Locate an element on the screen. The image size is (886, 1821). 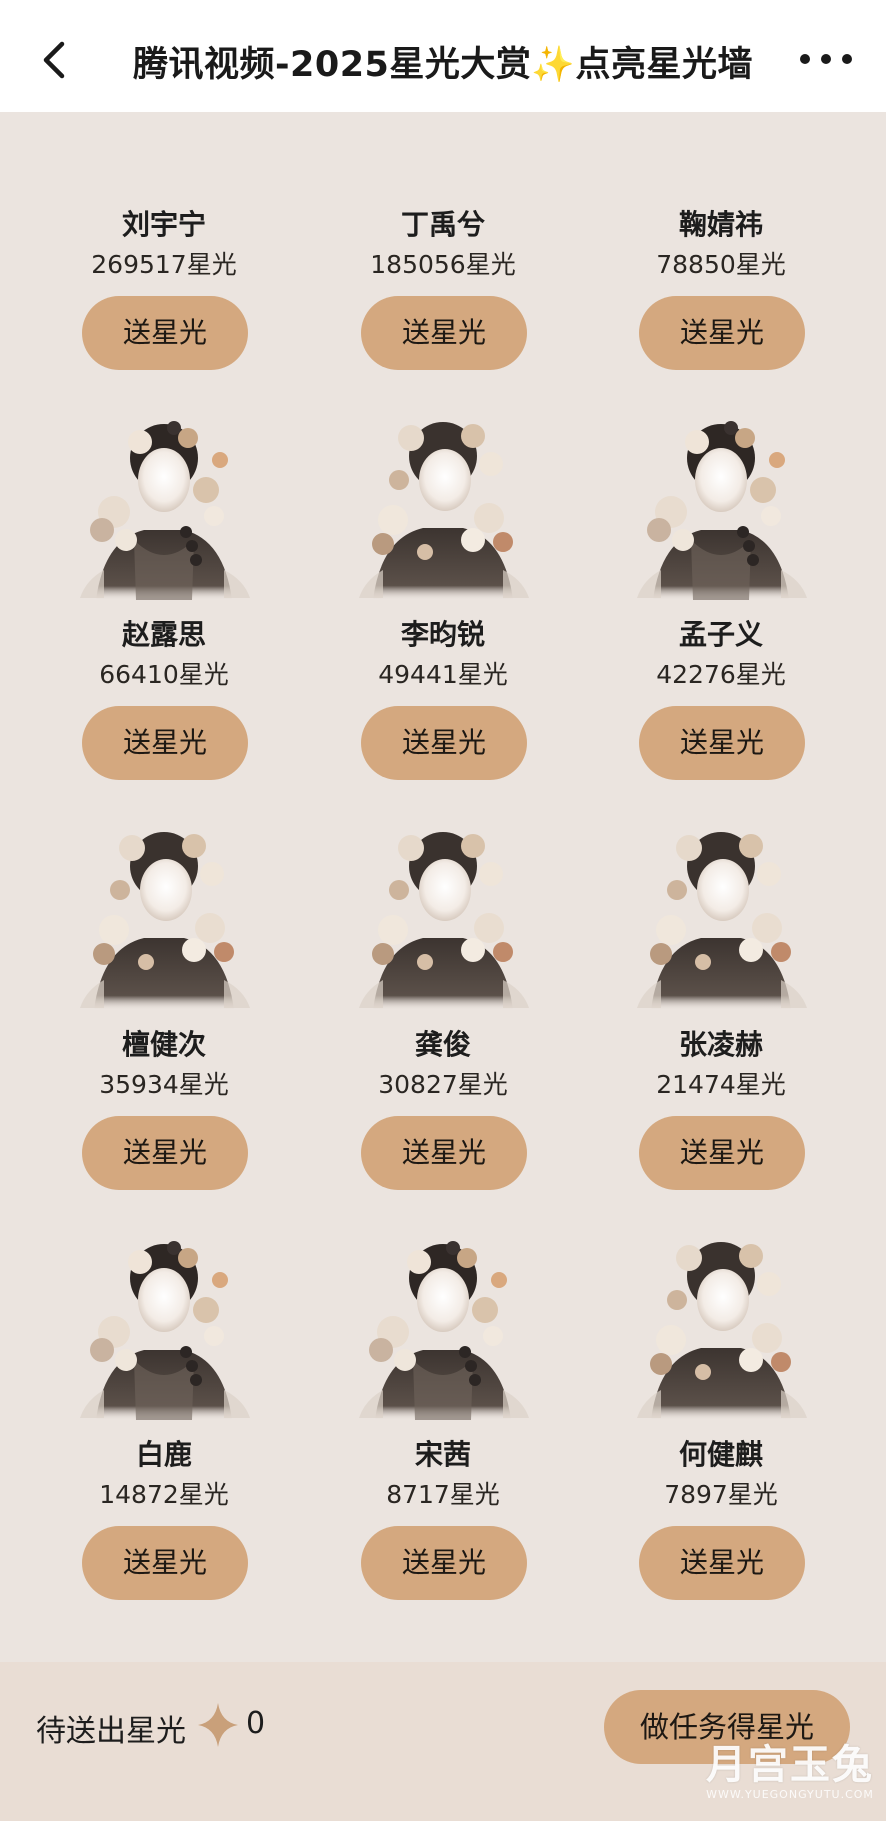
star-icon is located at coordinates (218, 1725).